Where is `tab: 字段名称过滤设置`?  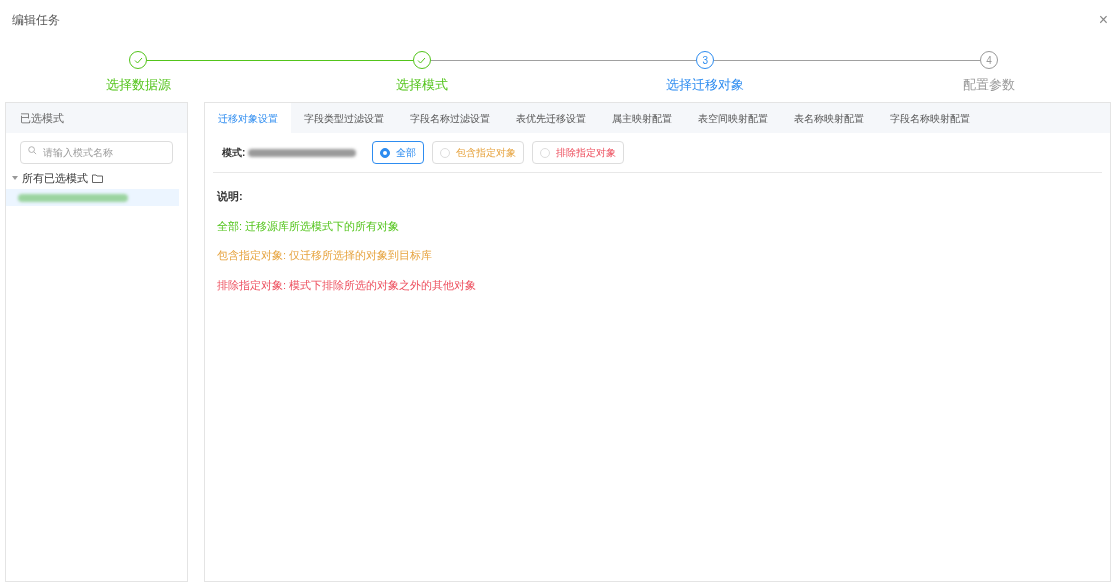
tab: 字段名称过滤设置 is located at coordinates (450, 118).